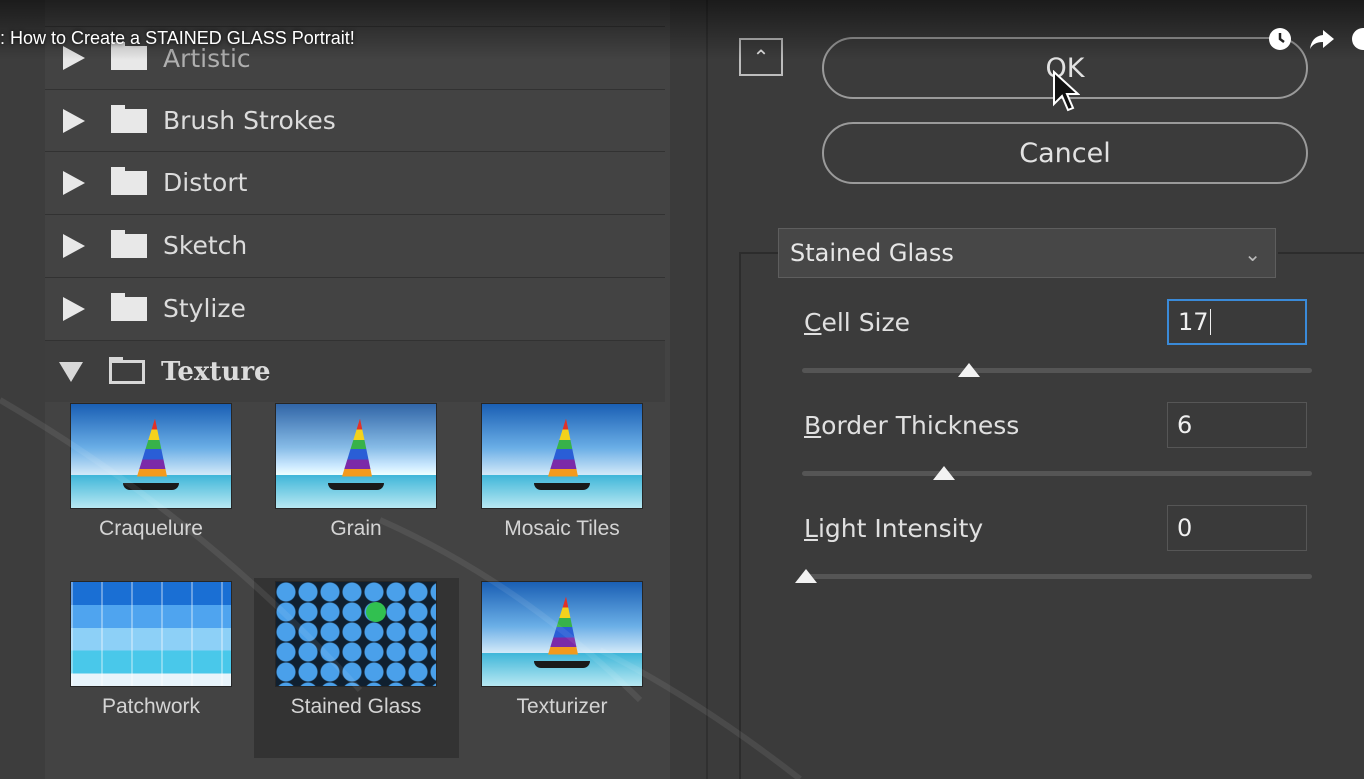  I want to click on label-rest: ell Size, so click(866, 322).